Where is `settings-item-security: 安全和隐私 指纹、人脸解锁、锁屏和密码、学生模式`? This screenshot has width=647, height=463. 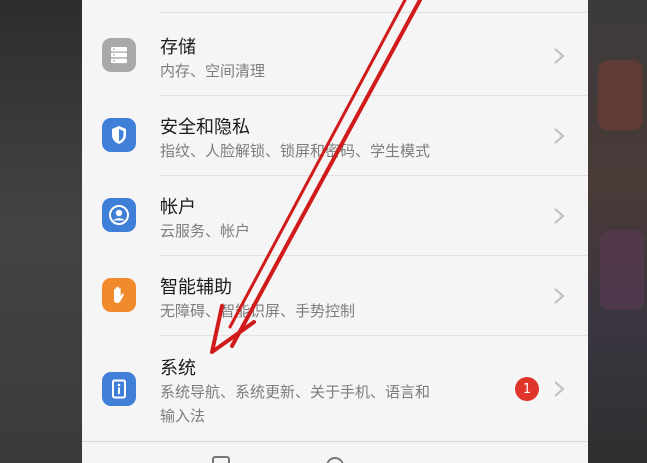
settings-item-security: 安全和隐私 指纹、人脸解锁、锁屏和密码、学生模式 is located at coordinates (335, 136).